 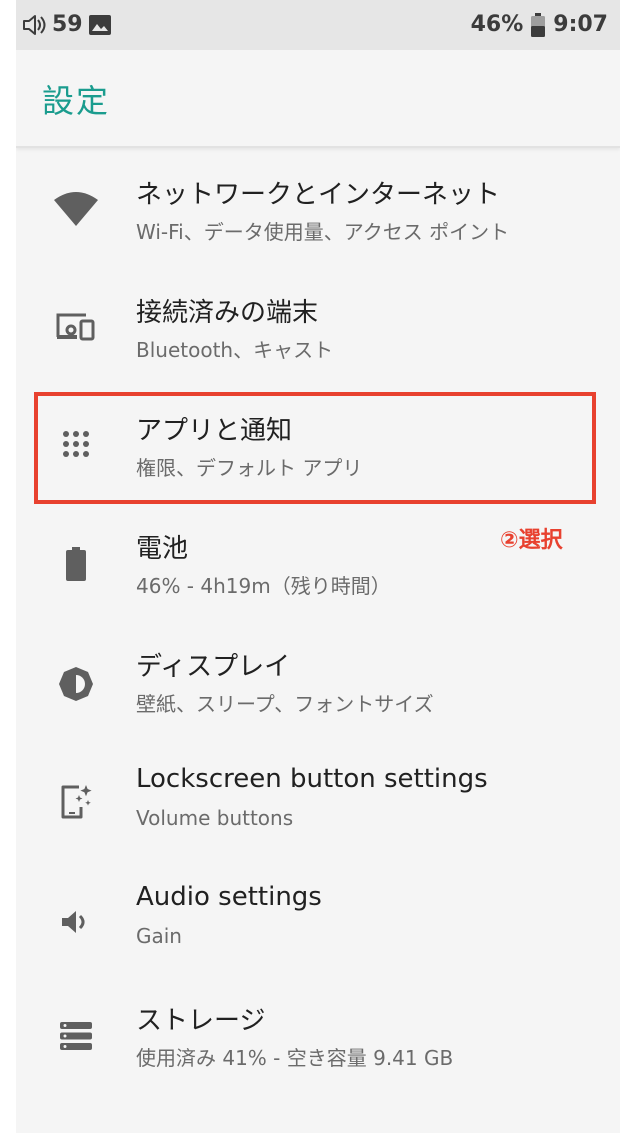 I want to click on volume-level: 59, so click(x=67, y=24).